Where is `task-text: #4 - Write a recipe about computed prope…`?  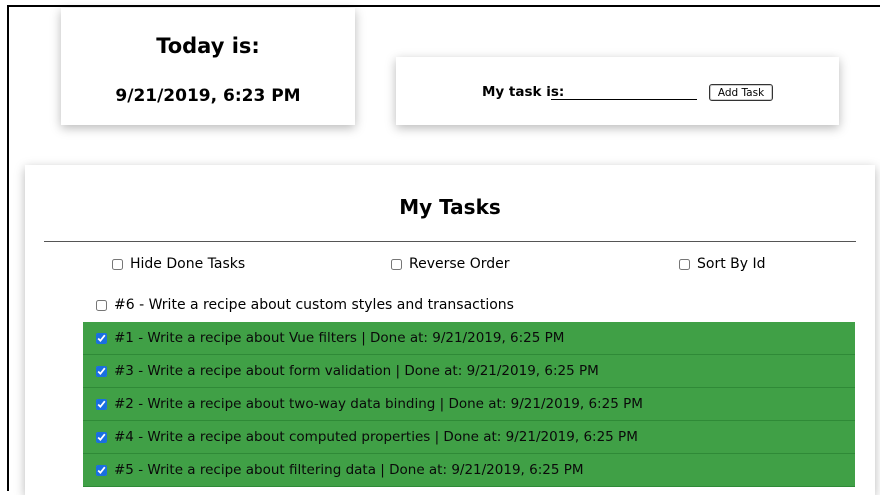
task-text: #4 - Write a recipe about computed prope… is located at coordinates (376, 437).